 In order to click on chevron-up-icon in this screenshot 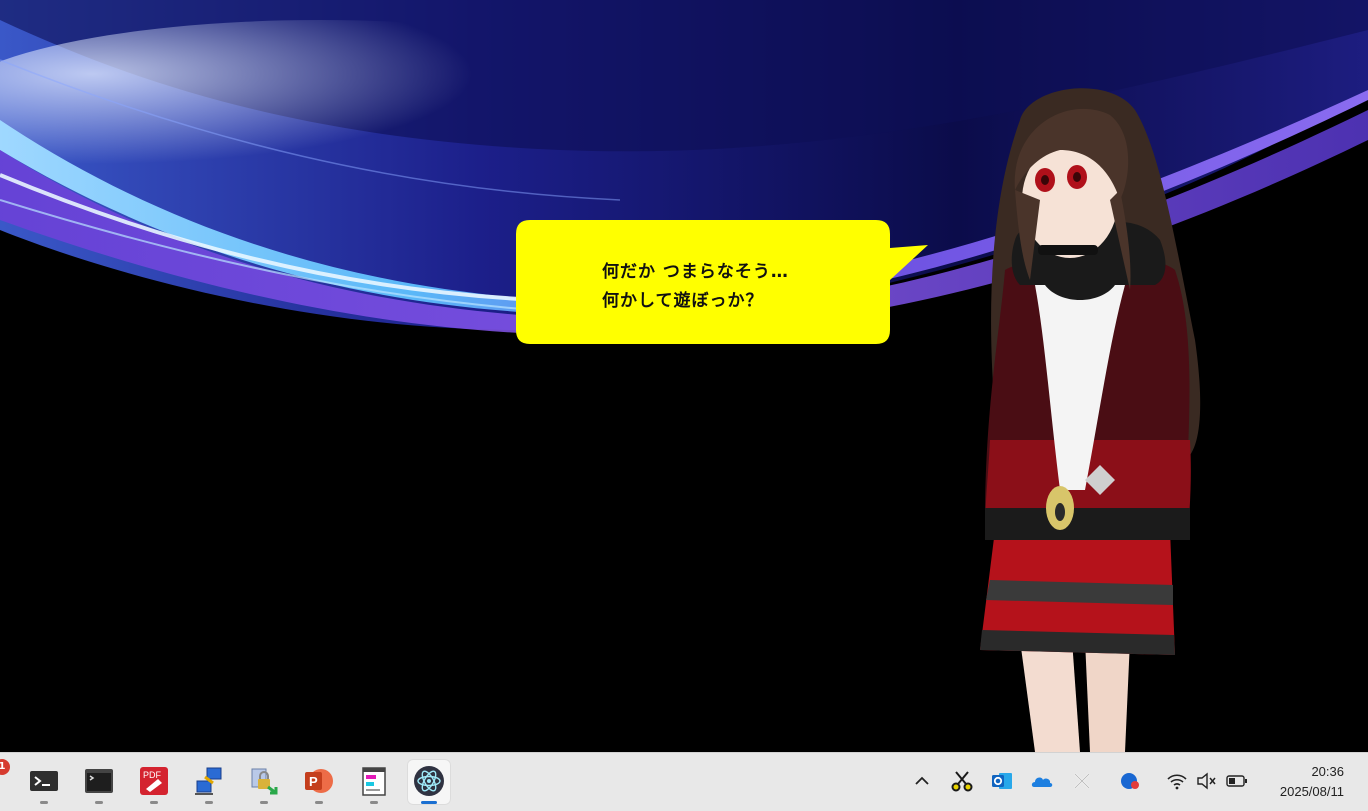, I will do `click(922, 780)`.